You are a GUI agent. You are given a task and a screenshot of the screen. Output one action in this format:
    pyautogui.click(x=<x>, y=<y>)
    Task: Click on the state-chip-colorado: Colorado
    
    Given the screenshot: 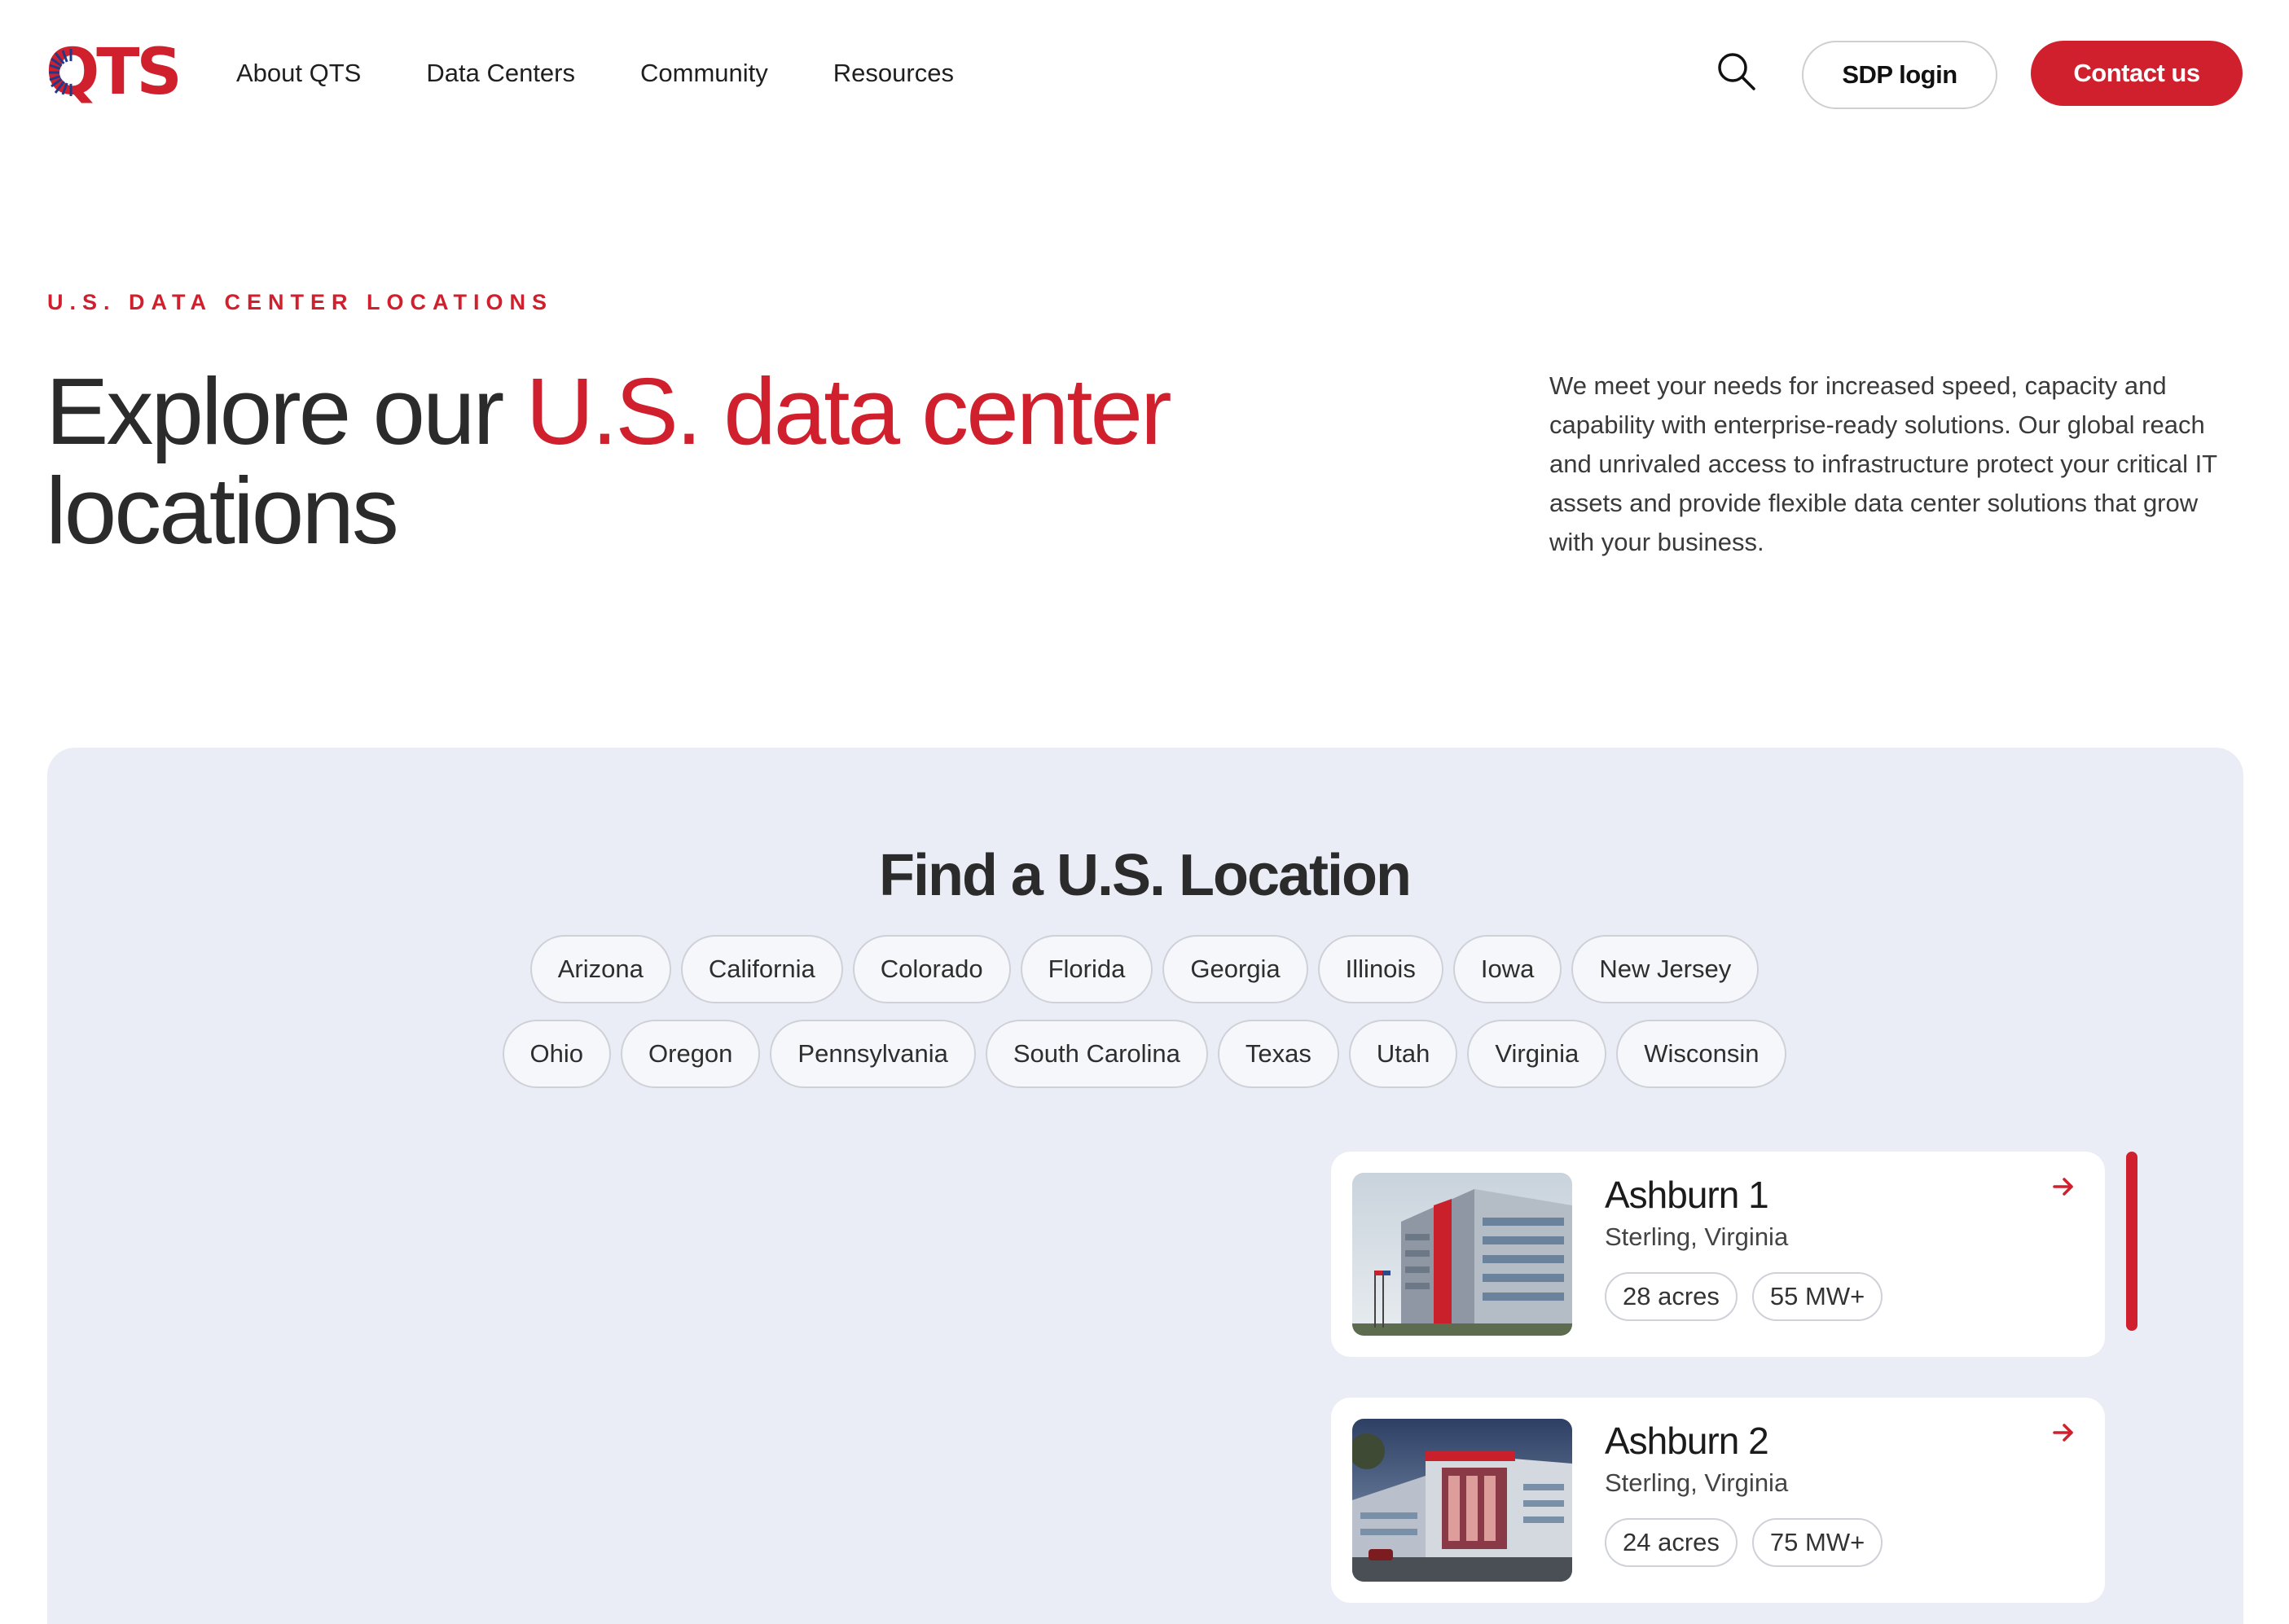 What is the action you would take?
    pyautogui.click(x=932, y=969)
    